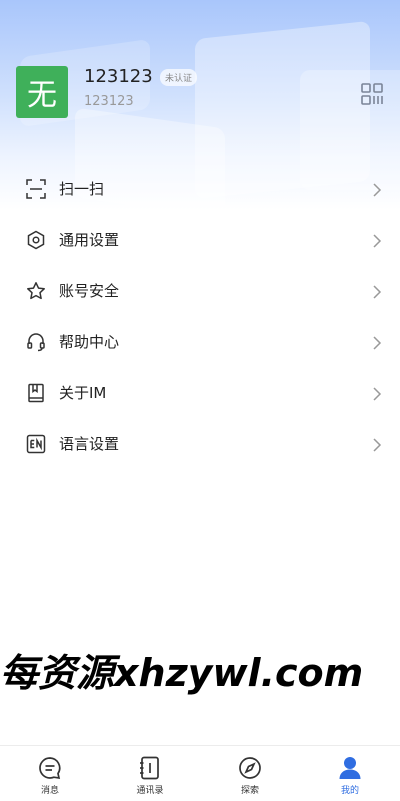 The height and width of the screenshot is (801, 400). What do you see at coordinates (89, 240) in the screenshot?
I see `menu-item-label: 通用设置` at bounding box center [89, 240].